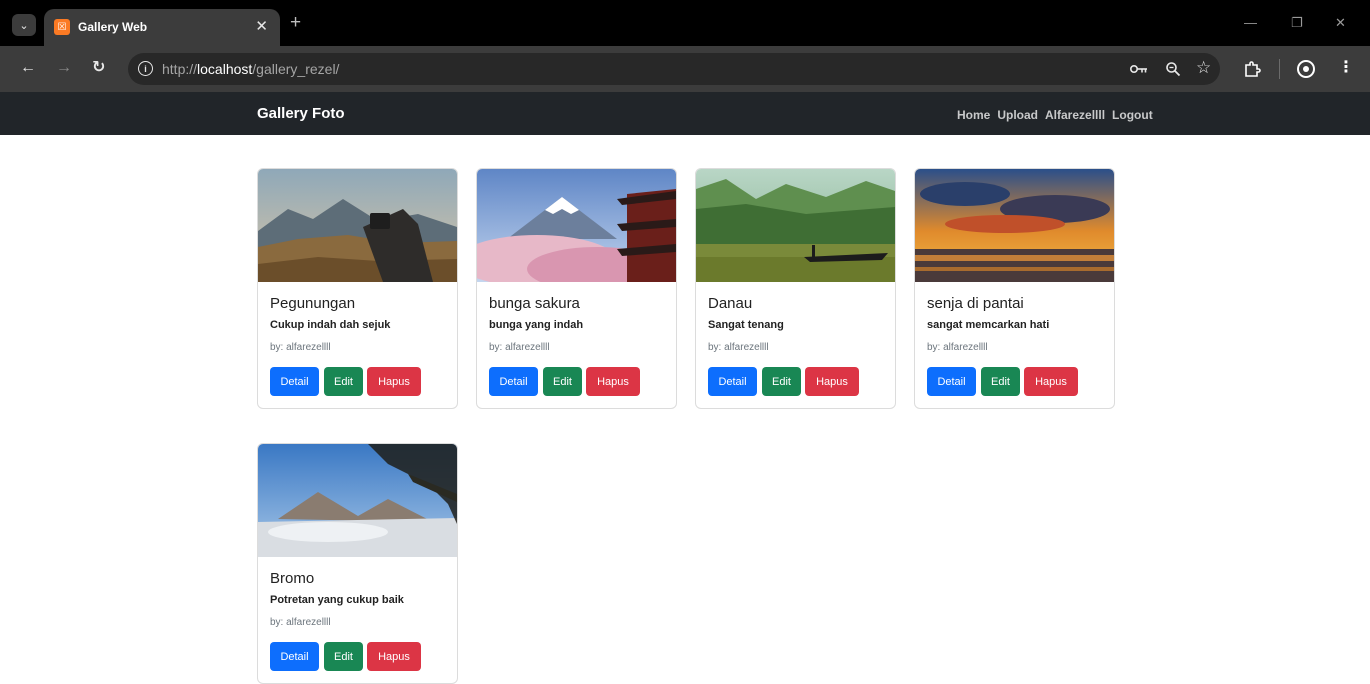  Describe the element at coordinates (1346, 68) in the screenshot. I see `browser-menu-kebab-icon: ⋮` at that location.